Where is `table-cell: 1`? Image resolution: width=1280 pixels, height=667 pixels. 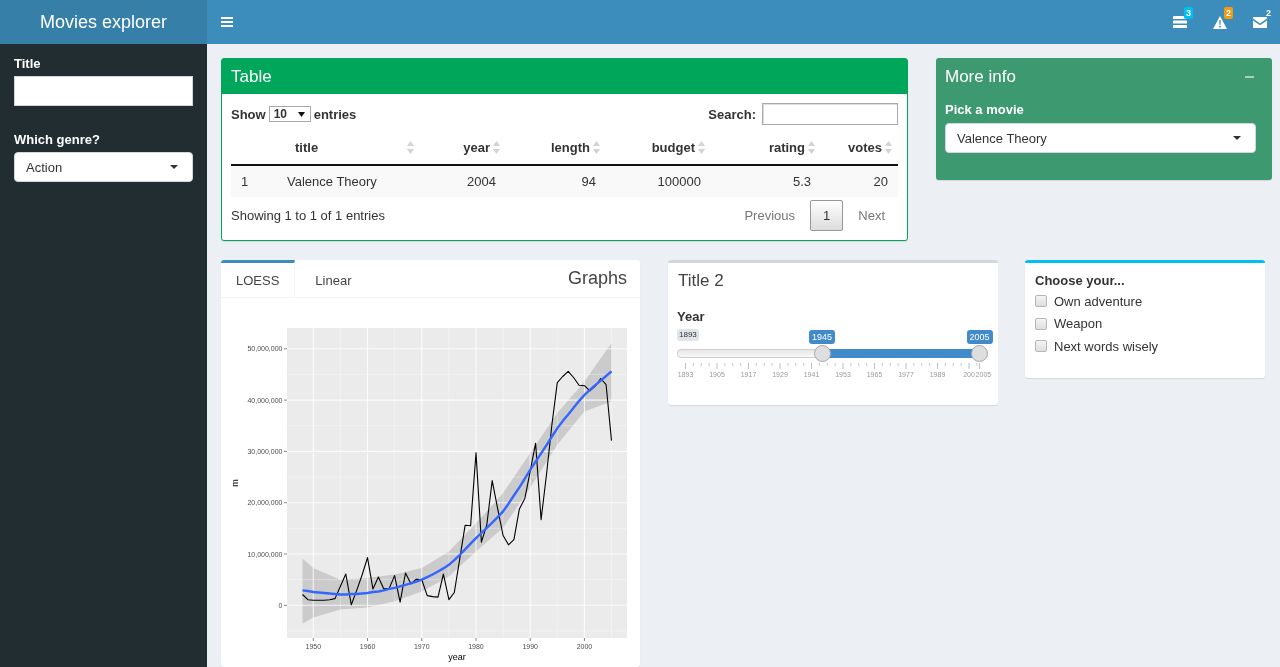
table-cell: 1 is located at coordinates (254, 181).